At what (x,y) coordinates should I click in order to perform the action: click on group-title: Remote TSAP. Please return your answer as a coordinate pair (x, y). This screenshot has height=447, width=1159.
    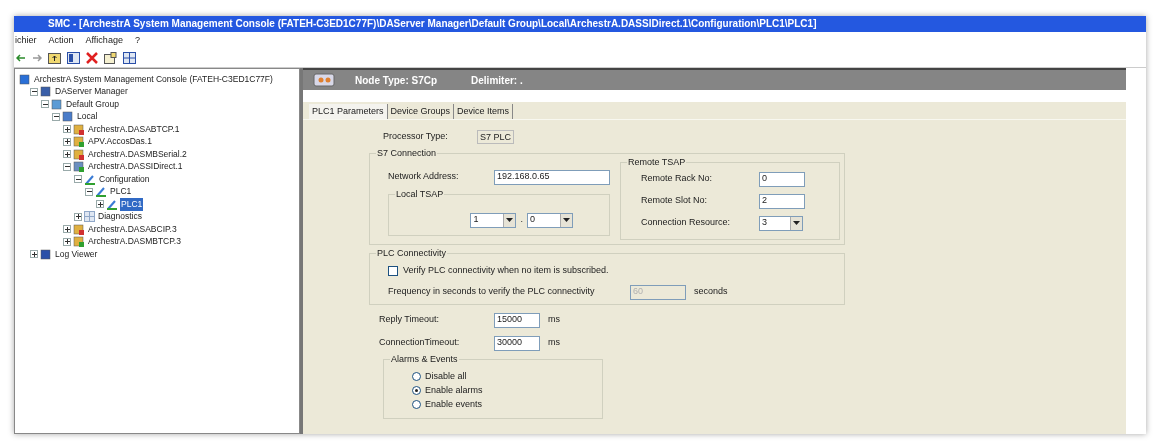
    Looking at the image, I should click on (657, 162).